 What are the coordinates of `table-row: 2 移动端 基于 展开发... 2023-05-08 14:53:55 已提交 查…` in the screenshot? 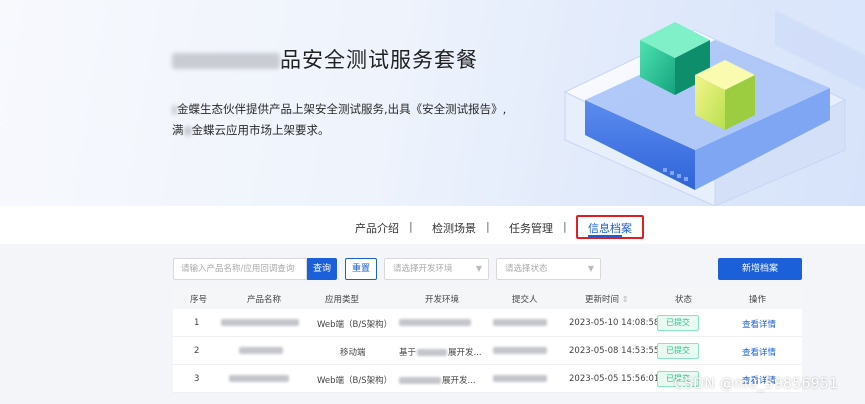 It's located at (487, 351).